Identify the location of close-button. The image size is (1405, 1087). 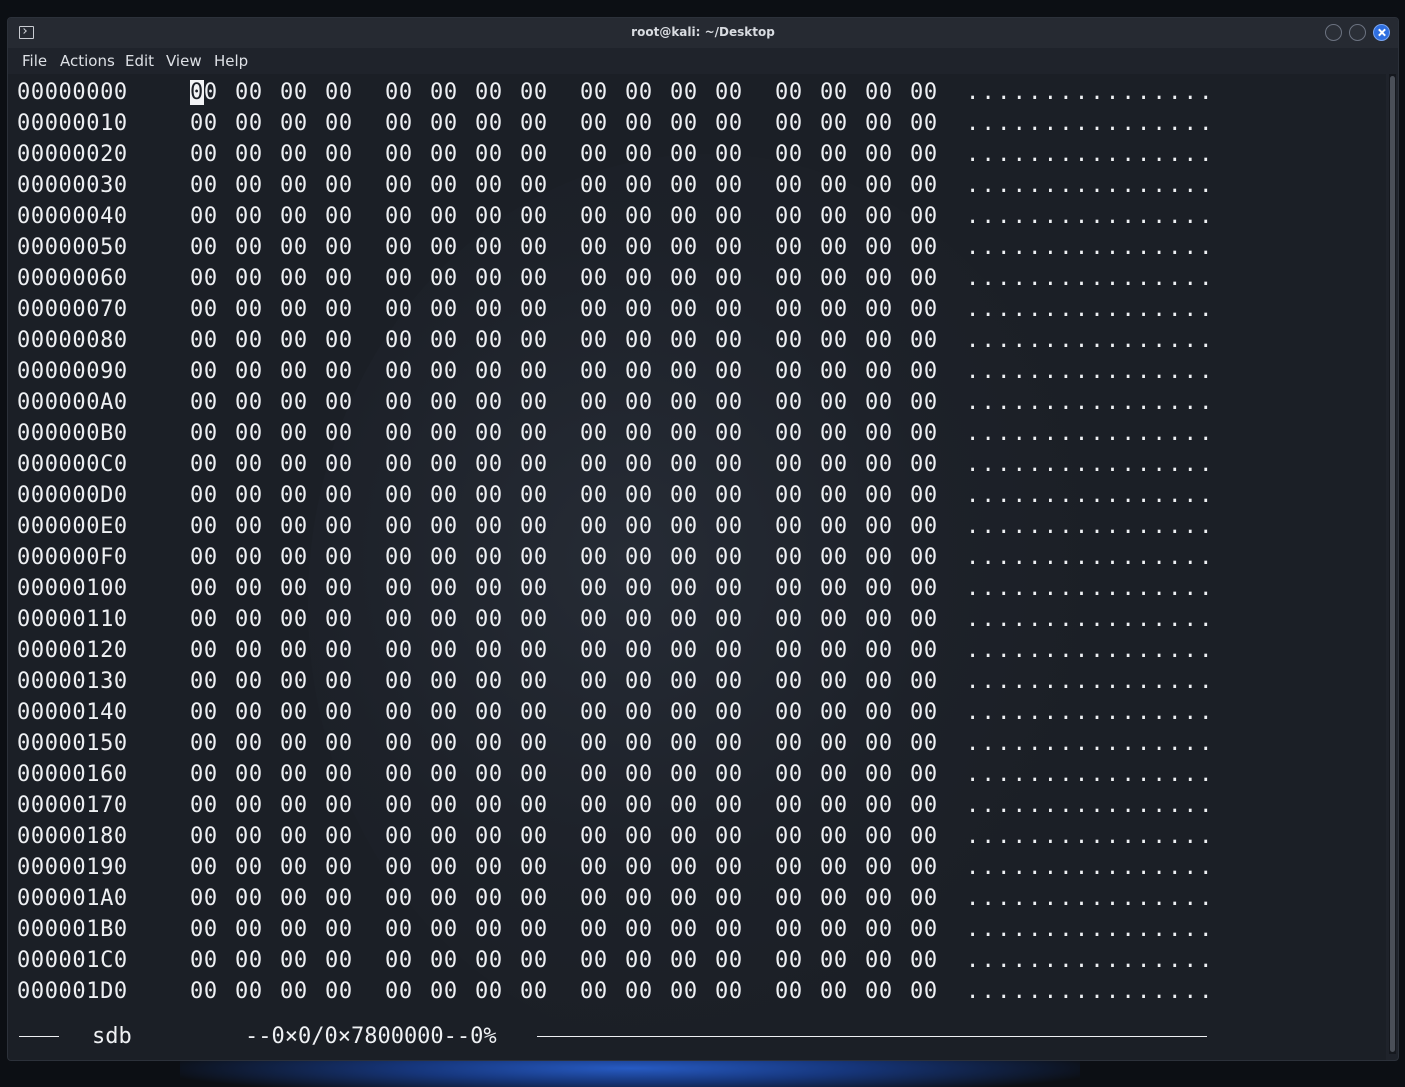
(1381, 32).